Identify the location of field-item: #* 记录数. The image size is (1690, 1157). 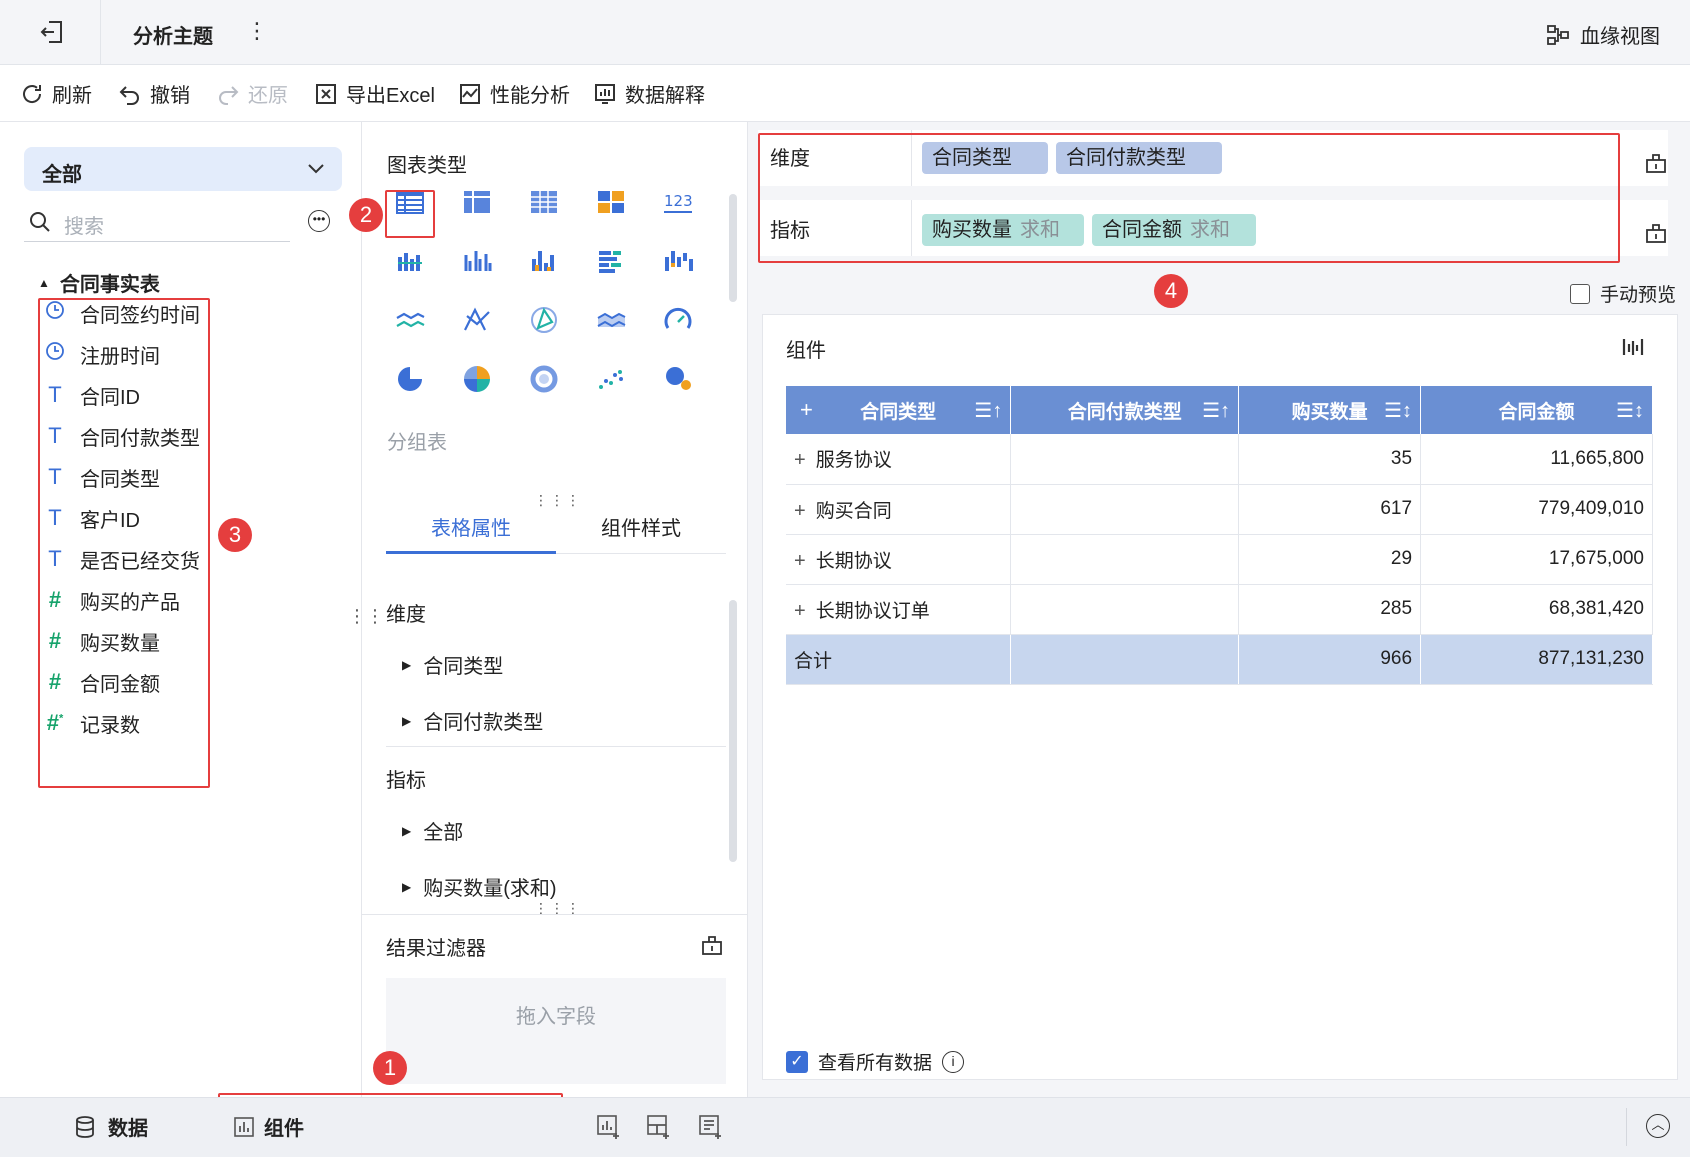
(92, 723).